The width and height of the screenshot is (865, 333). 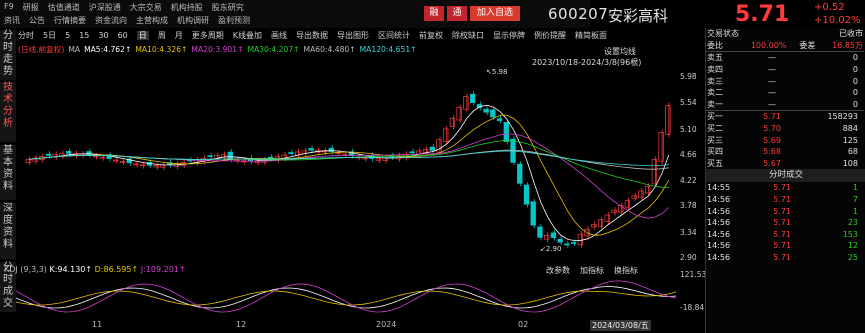 What do you see at coordinates (620, 51) in the screenshot?
I see `set-ma-button: 设置均线` at bounding box center [620, 51].